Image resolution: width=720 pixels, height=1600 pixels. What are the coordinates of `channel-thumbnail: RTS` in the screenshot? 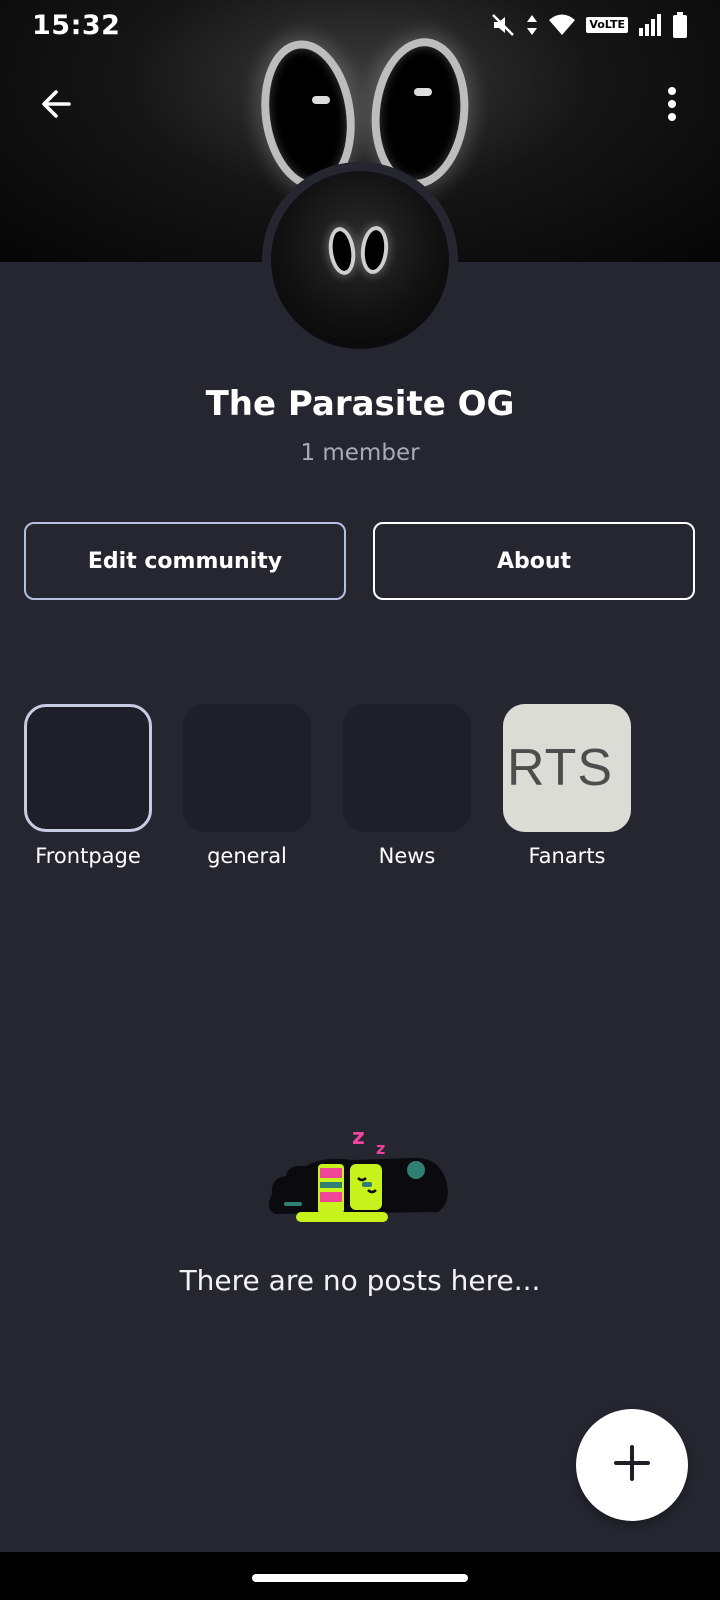 It's located at (567, 768).